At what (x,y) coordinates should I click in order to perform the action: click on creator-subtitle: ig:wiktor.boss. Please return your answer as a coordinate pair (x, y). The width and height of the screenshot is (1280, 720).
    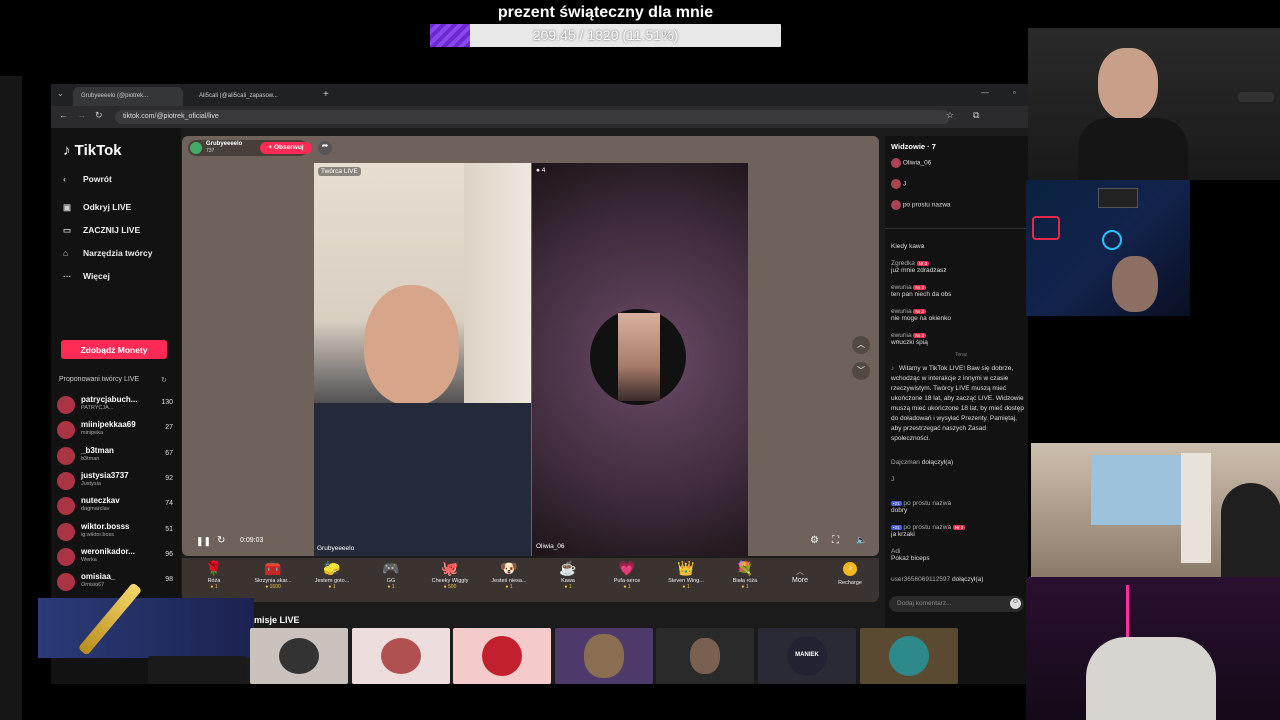
    Looking at the image, I should click on (98, 534).